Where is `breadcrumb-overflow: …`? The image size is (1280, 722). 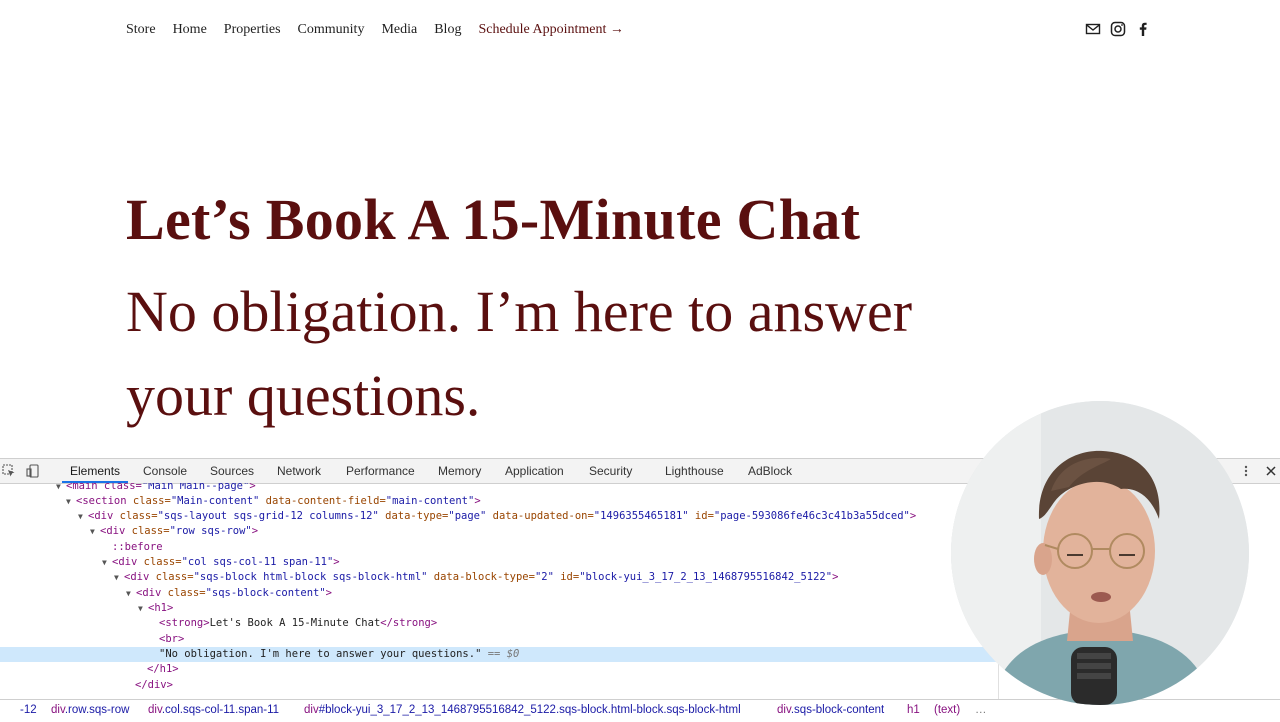 breadcrumb-overflow: … is located at coordinates (981, 710).